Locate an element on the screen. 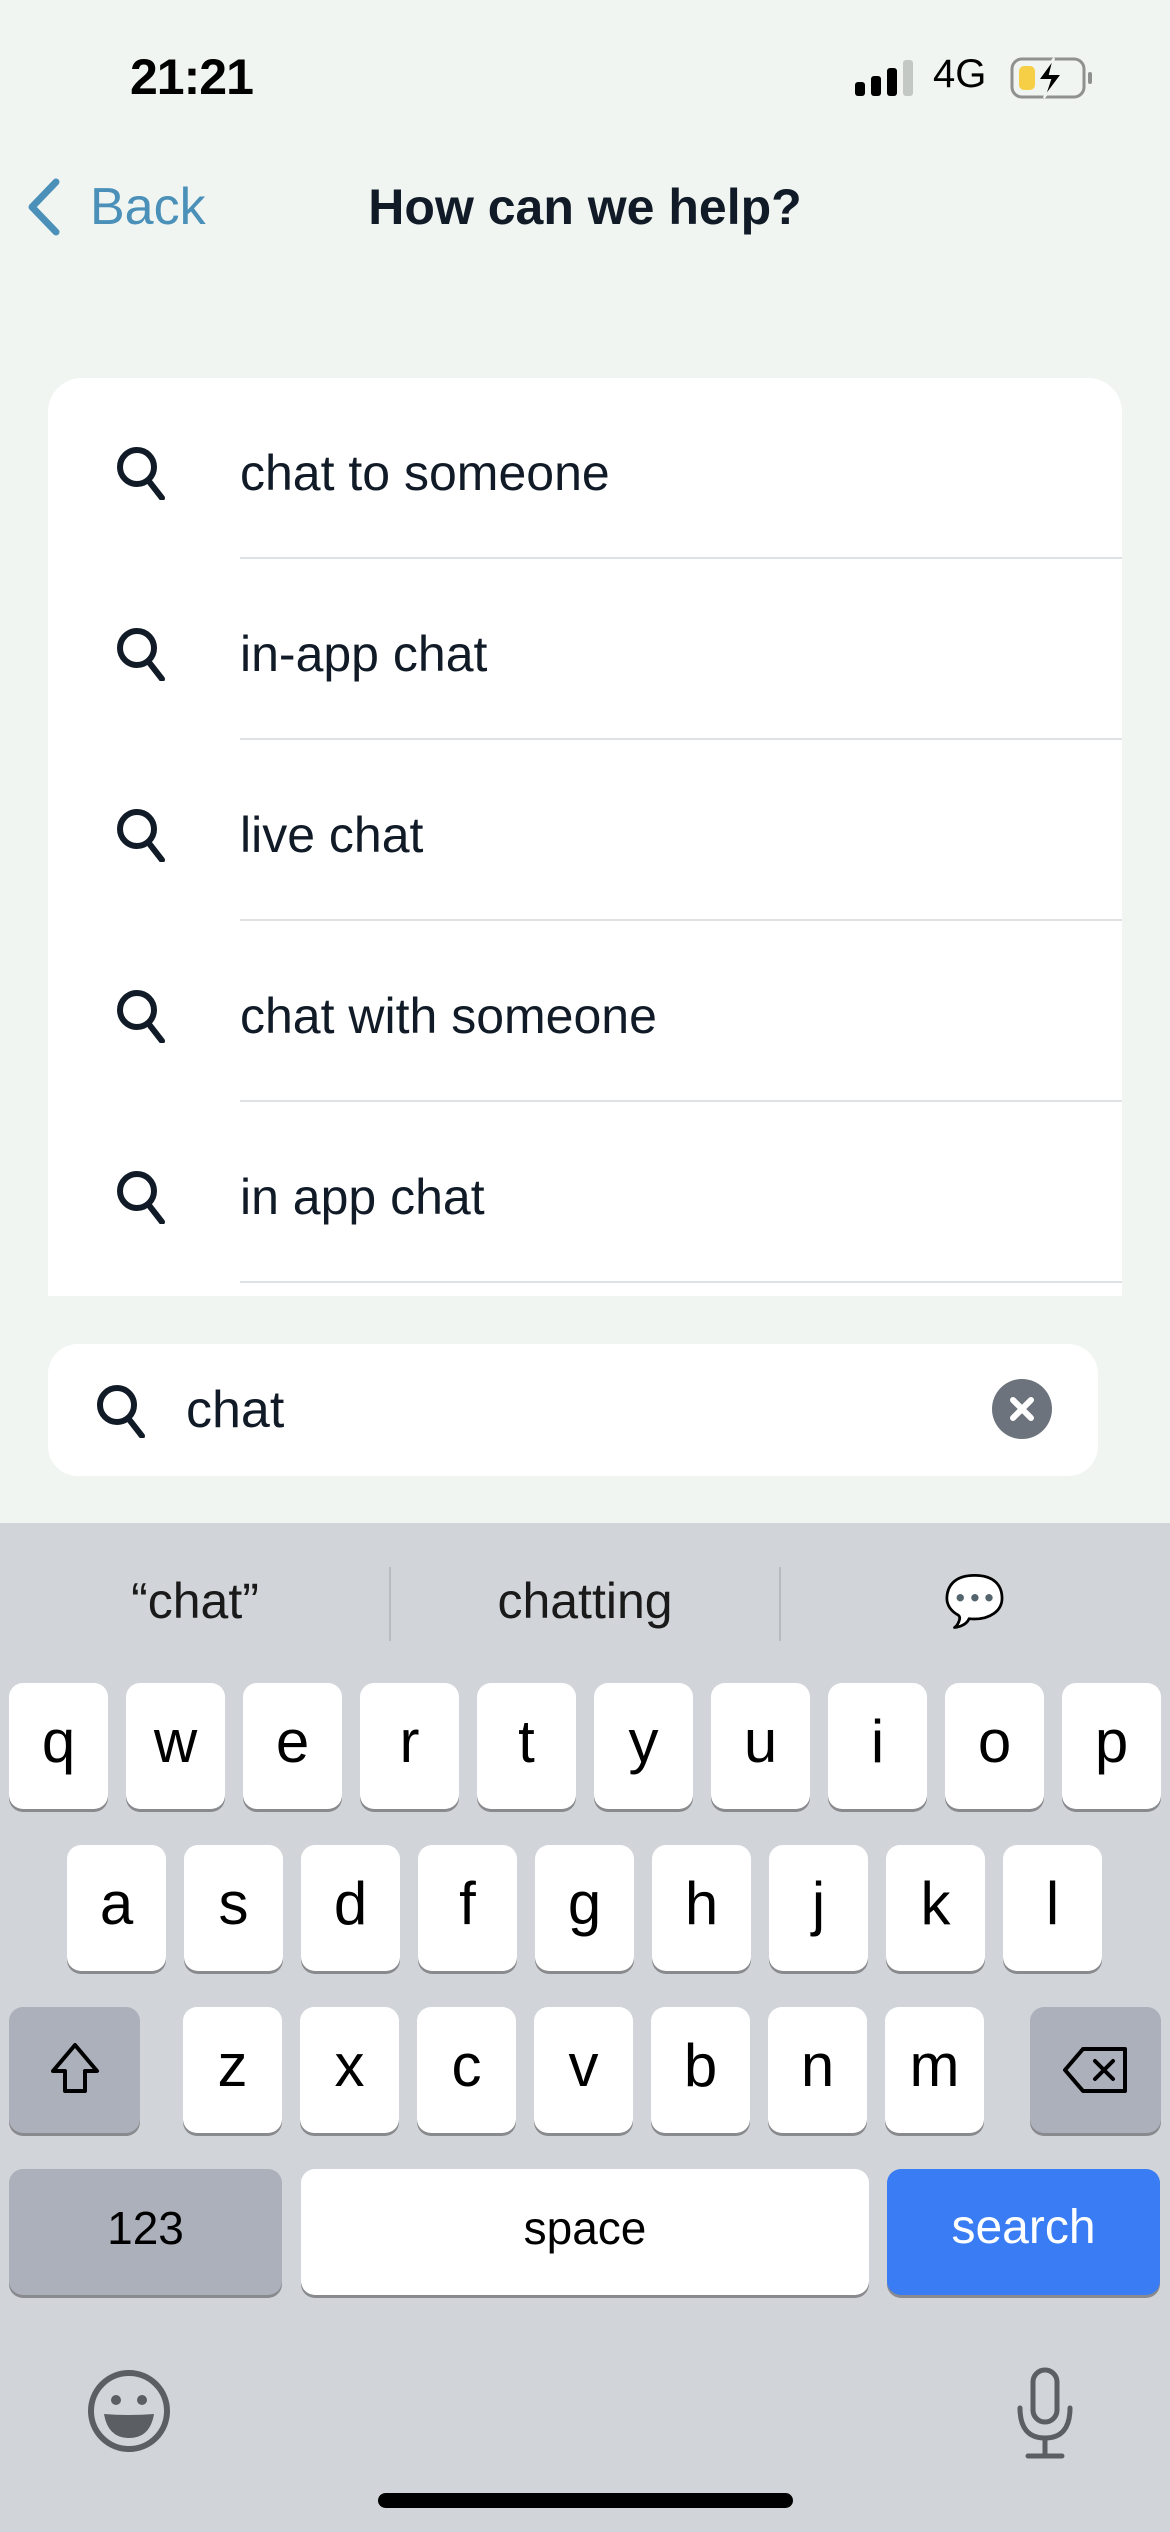 The width and height of the screenshot is (1170, 2532). suggestion-label: chat with someone is located at coordinates (448, 1016).